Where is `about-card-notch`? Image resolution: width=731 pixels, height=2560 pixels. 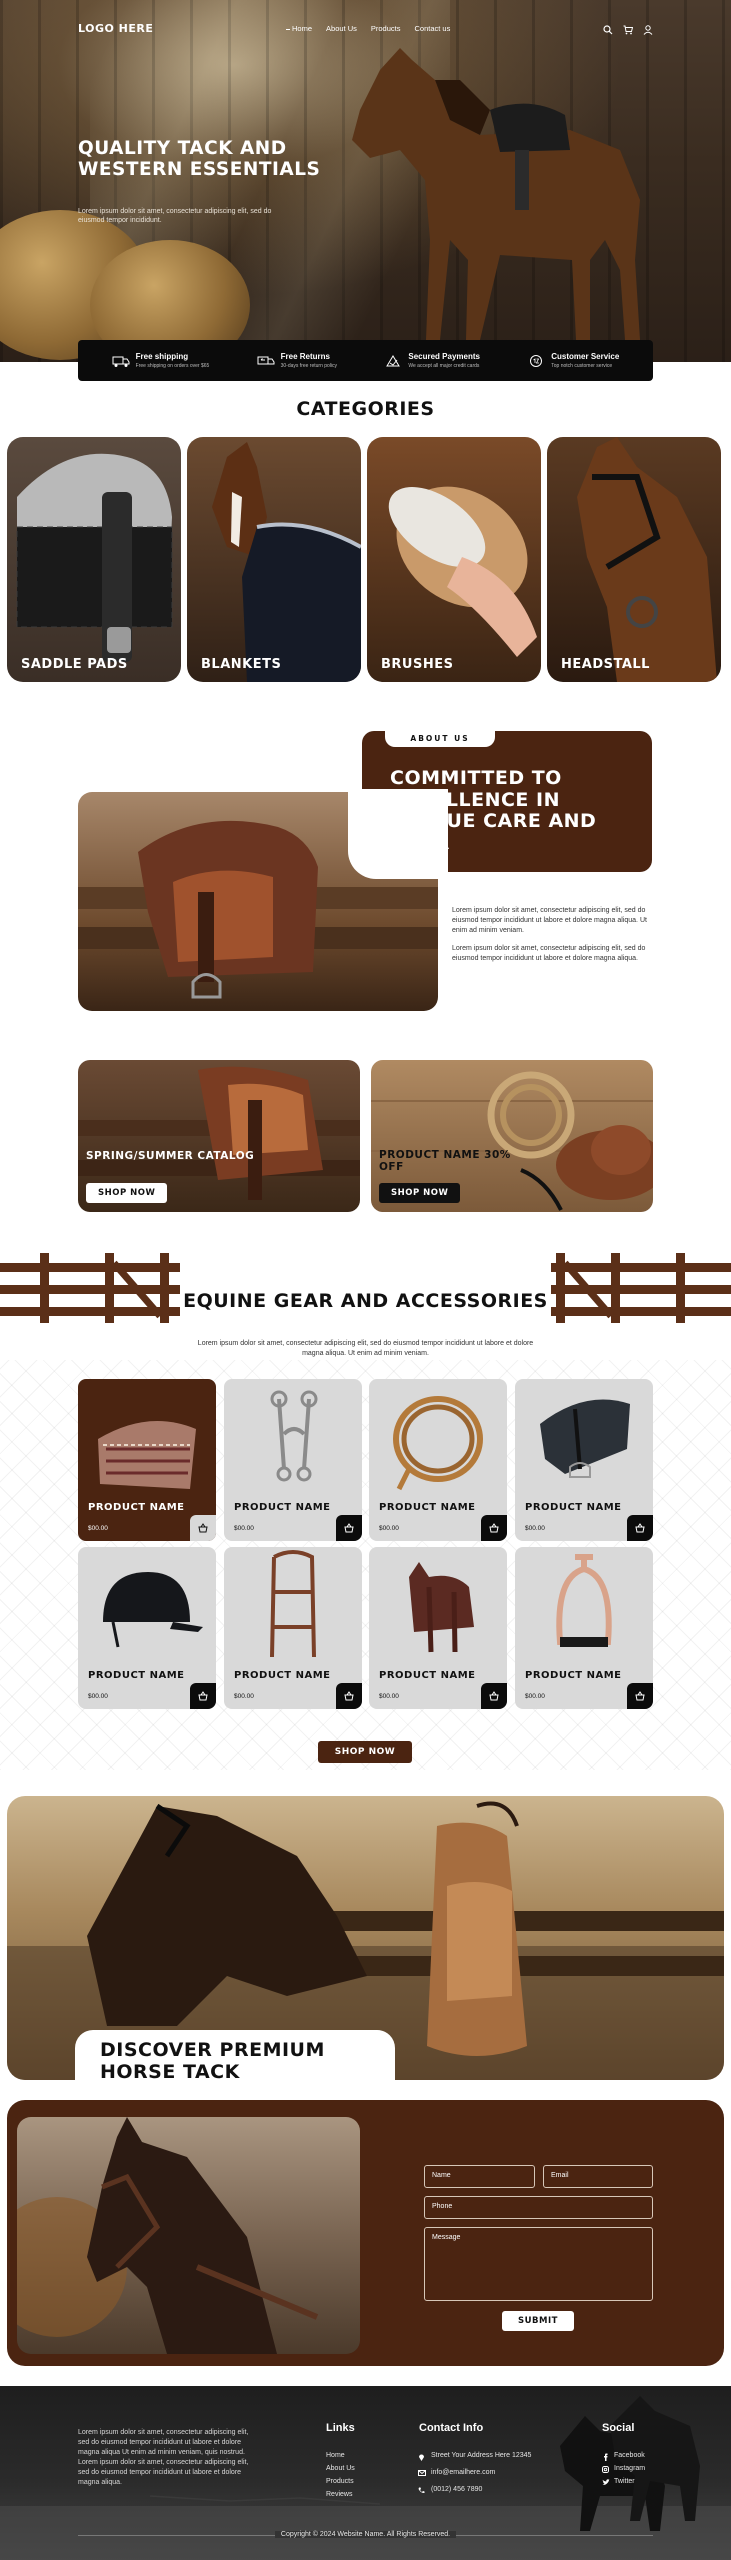
about-card-notch is located at coordinates (398, 834).